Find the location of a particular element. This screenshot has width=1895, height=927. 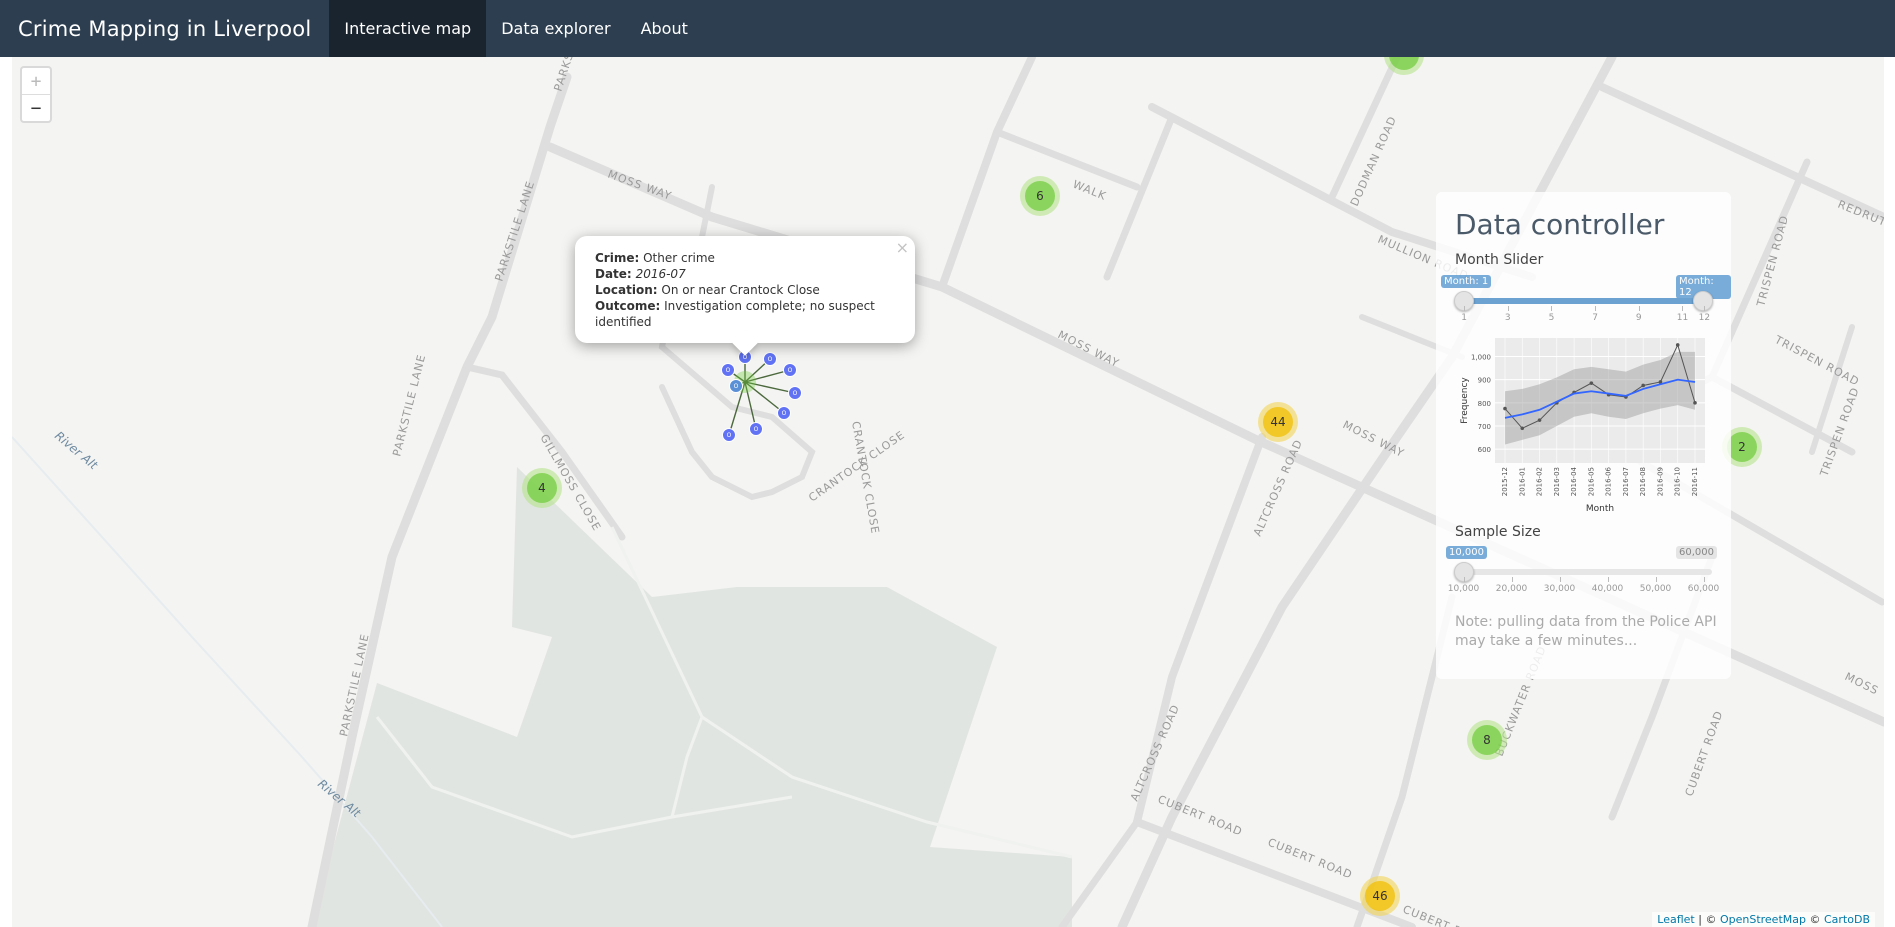

slider-tick-label: 50,000 is located at coordinates (1655, 589).